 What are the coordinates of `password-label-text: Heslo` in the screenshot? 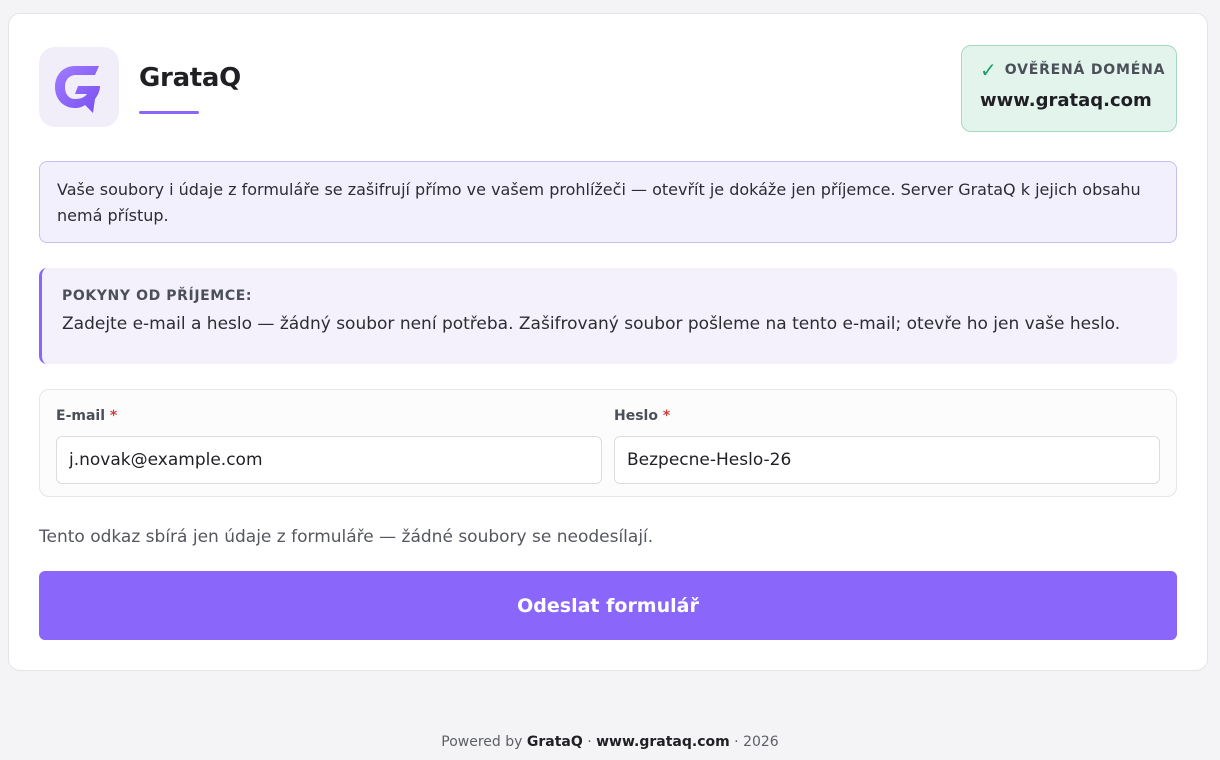 It's located at (636, 416).